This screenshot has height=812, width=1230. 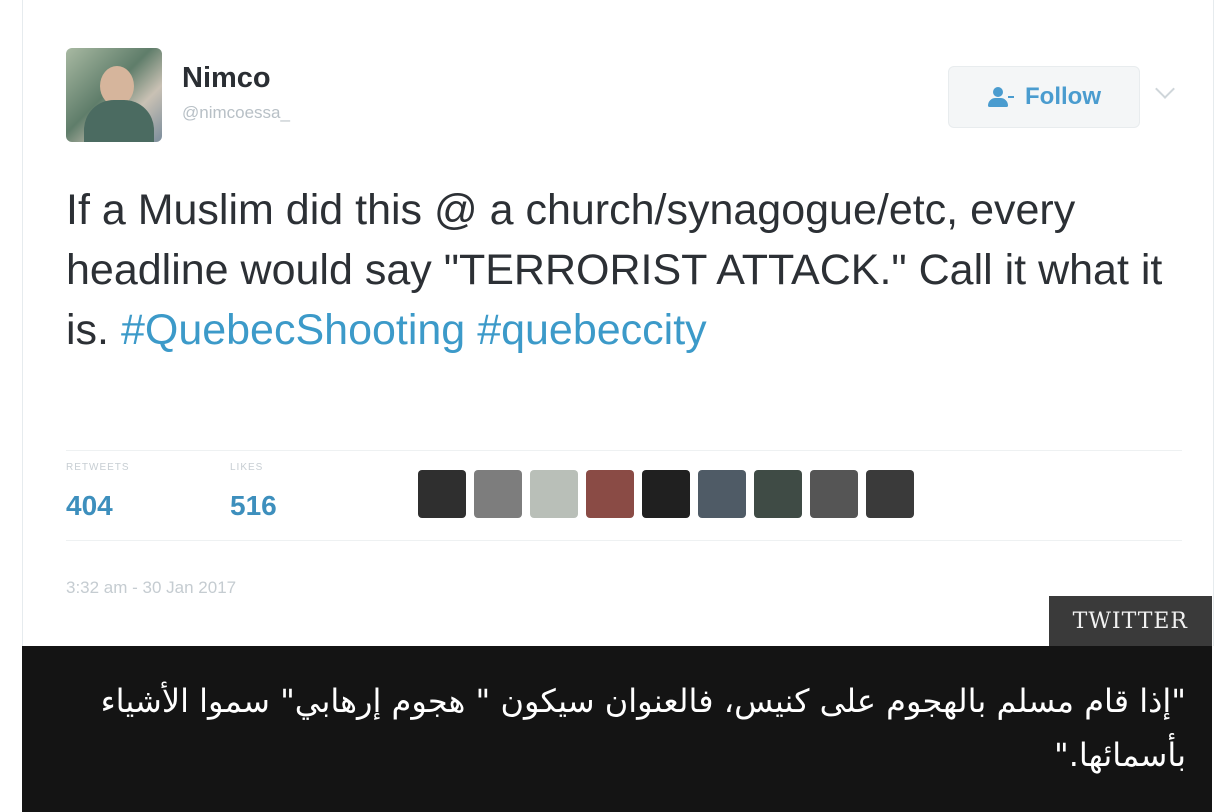 I want to click on tweet-timestamp: 3:32 am - 30 Jan 2017, so click(x=151, y=588).